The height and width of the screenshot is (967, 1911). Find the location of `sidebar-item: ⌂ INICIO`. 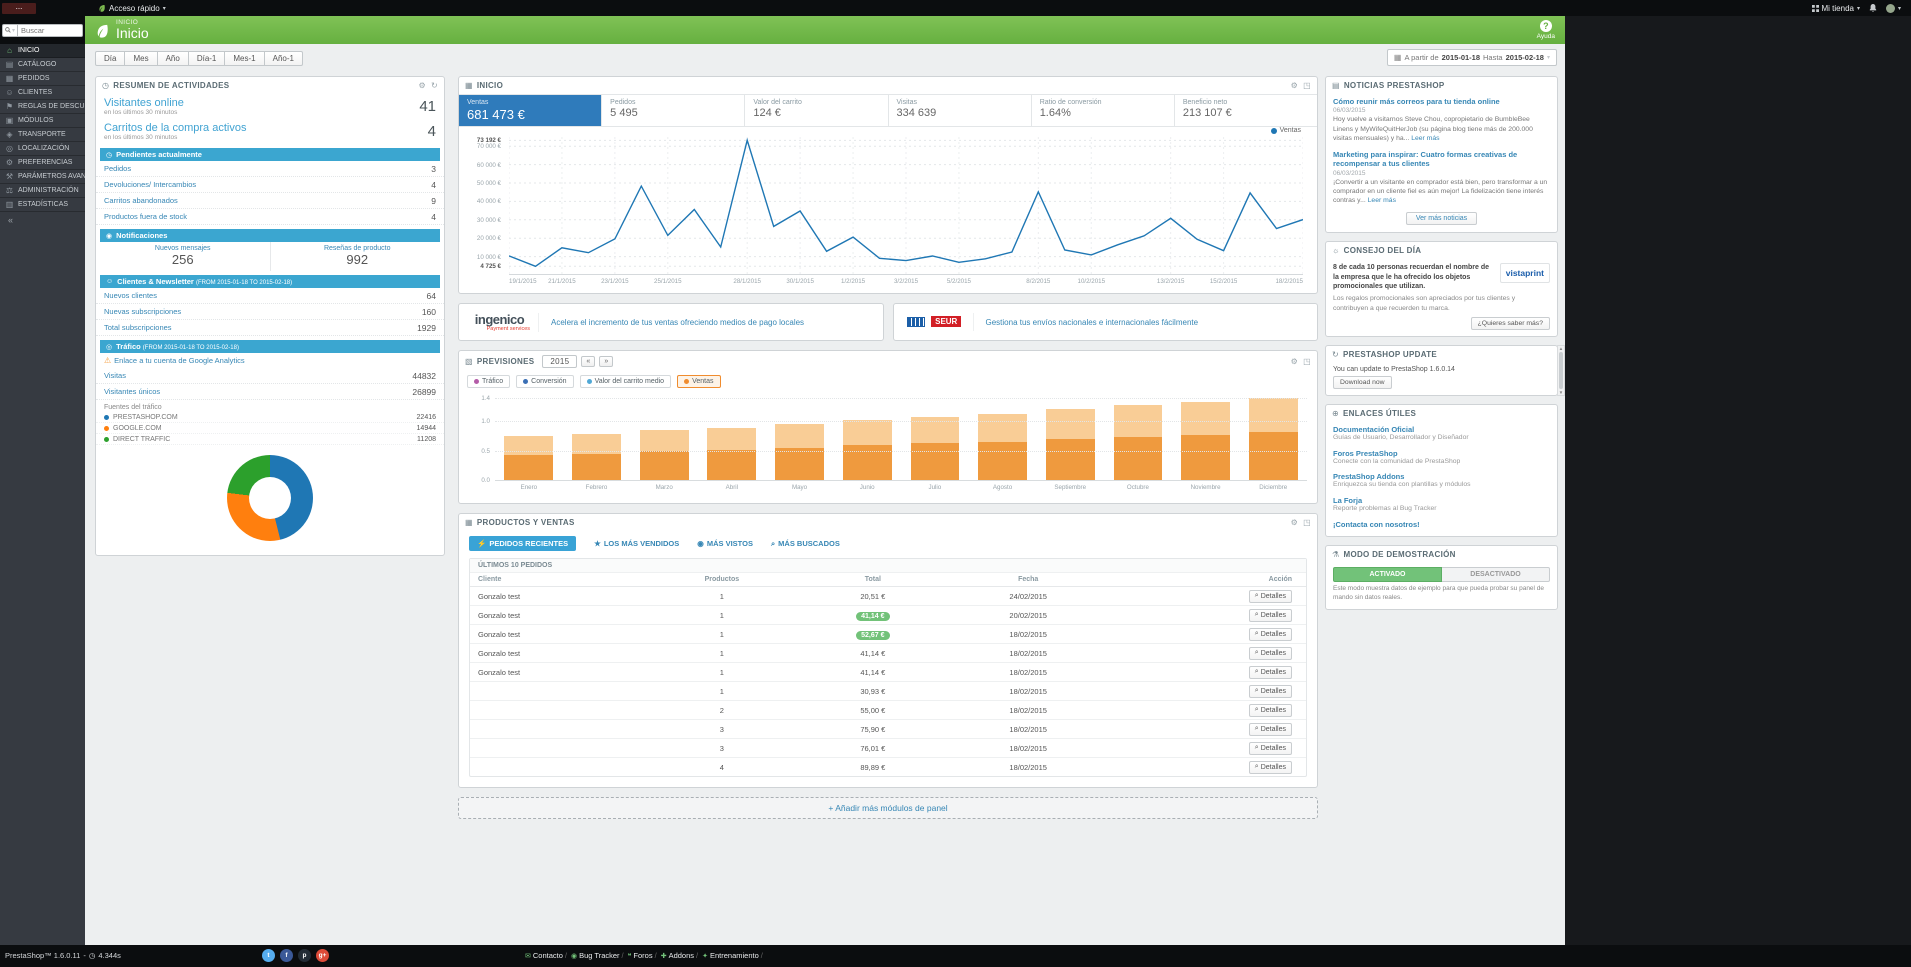

sidebar-item: ⌂ INICIO is located at coordinates (42, 51).